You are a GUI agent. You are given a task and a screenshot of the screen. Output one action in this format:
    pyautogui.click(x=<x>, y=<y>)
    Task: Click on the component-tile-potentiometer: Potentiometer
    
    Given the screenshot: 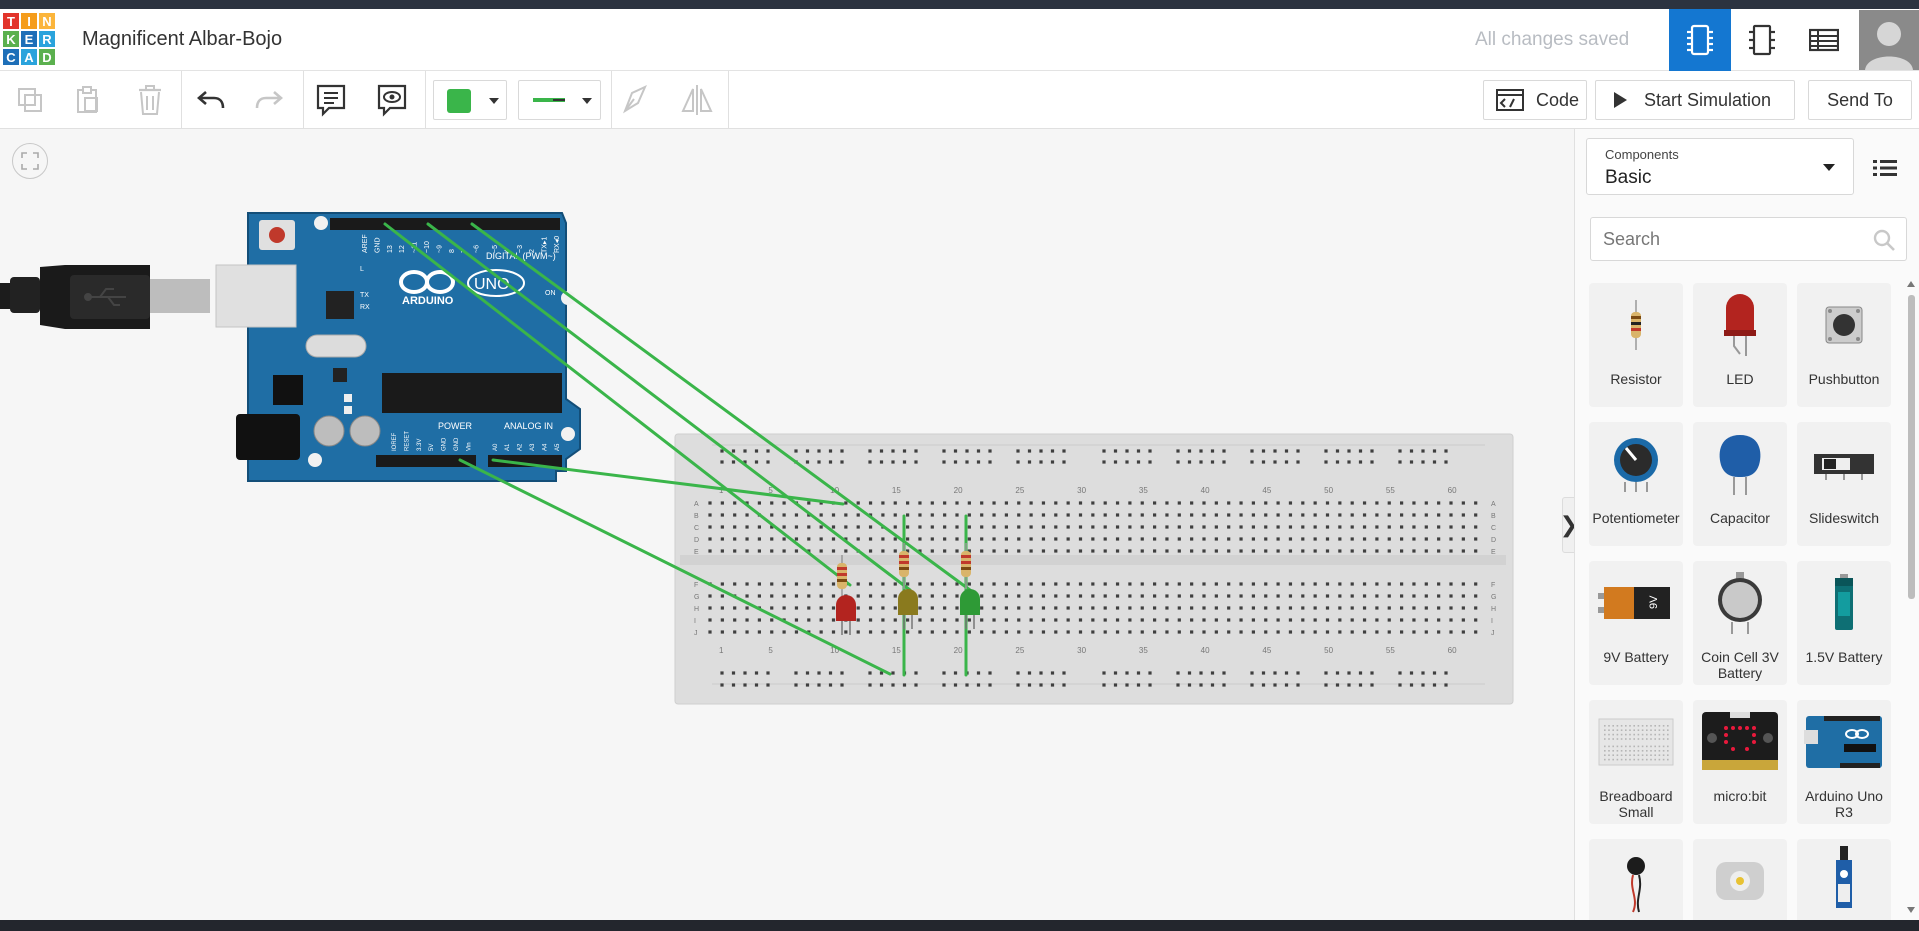 What is the action you would take?
    pyautogui.click(x=1636, y=484)
    